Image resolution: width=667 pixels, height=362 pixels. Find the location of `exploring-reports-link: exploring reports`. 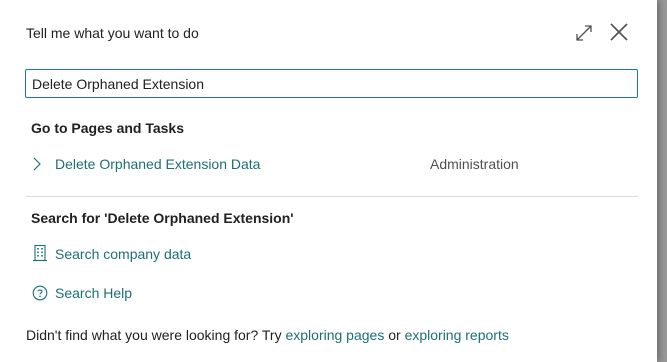

exploring-reports-link: exploring reports is located at coordinates (457, 335).